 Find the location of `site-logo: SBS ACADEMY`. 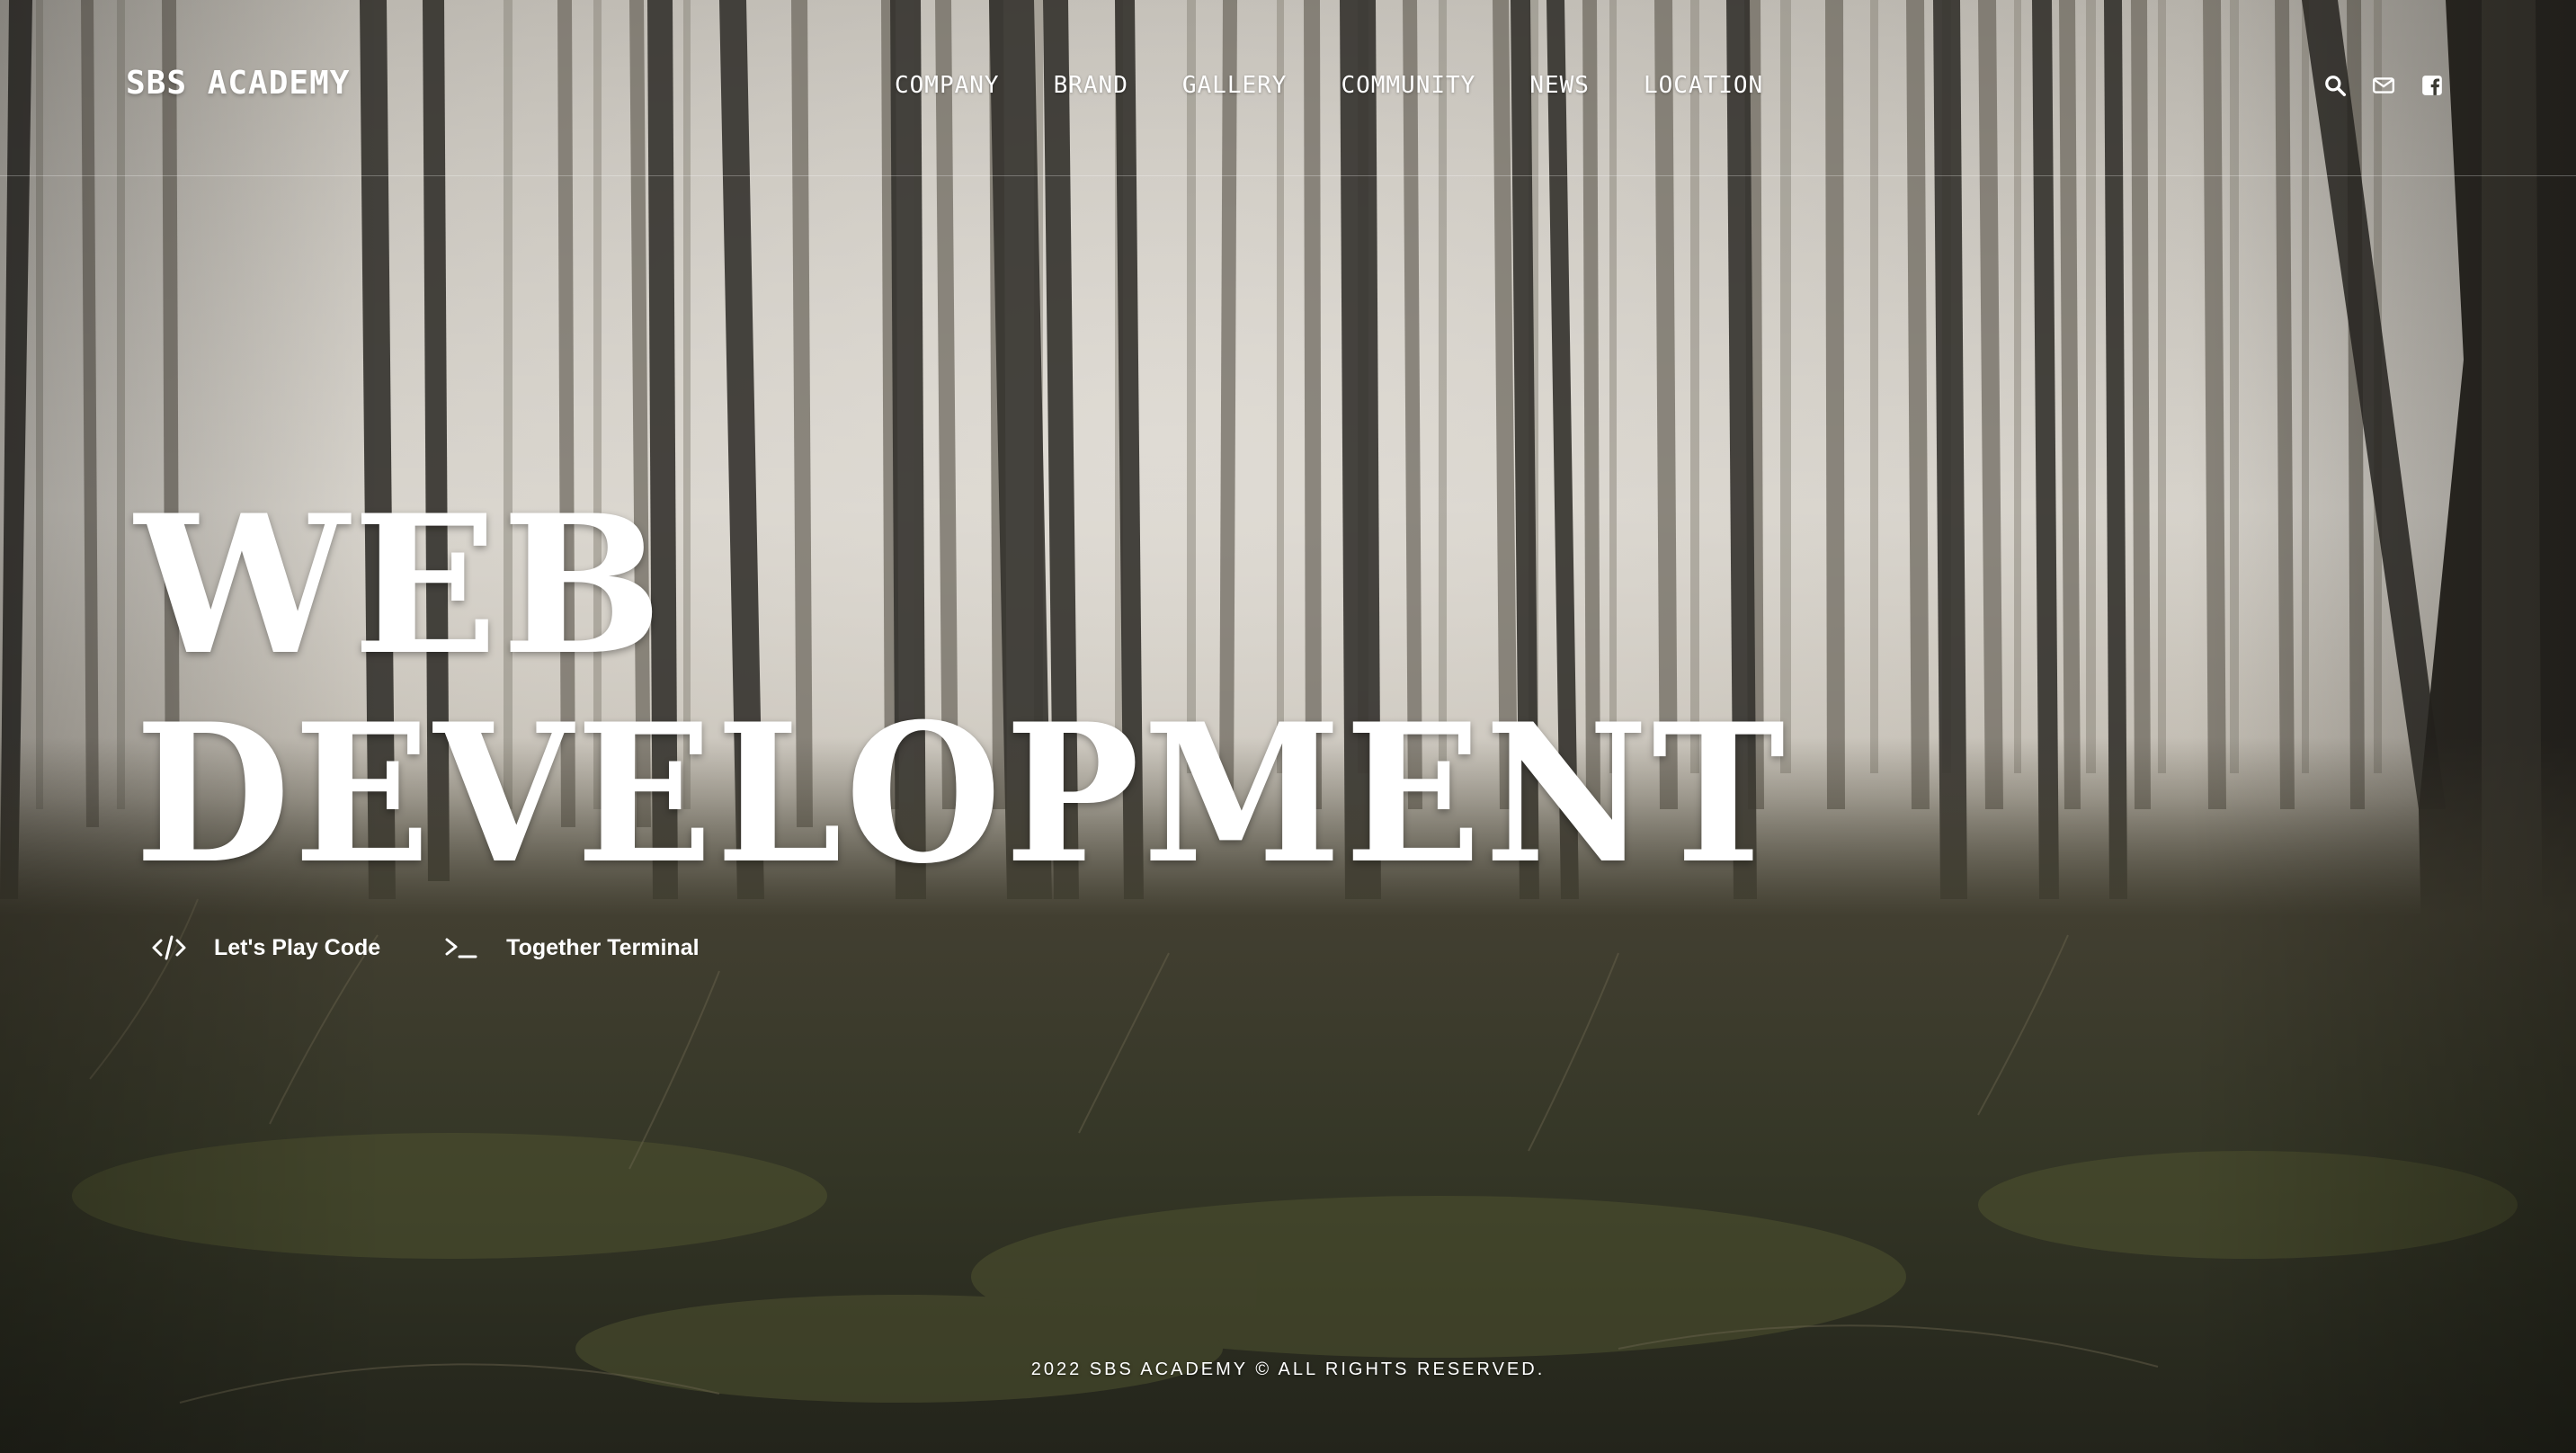

site-logo: SBS ACADEMY is located at coordinates (238, 83).